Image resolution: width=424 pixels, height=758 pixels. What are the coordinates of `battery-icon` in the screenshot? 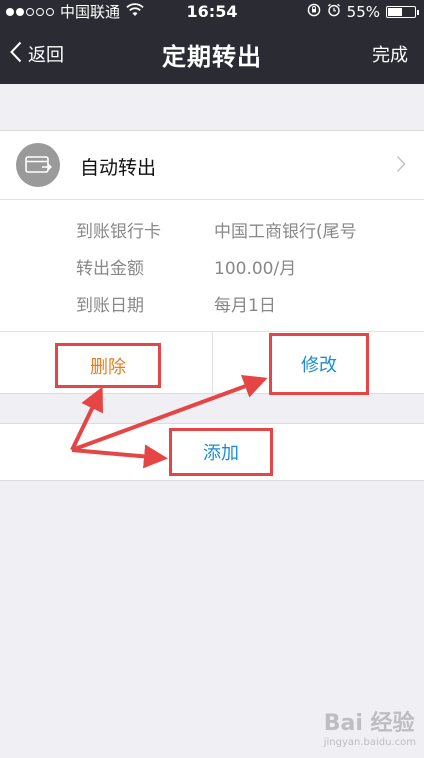 It's located at (402, 12).